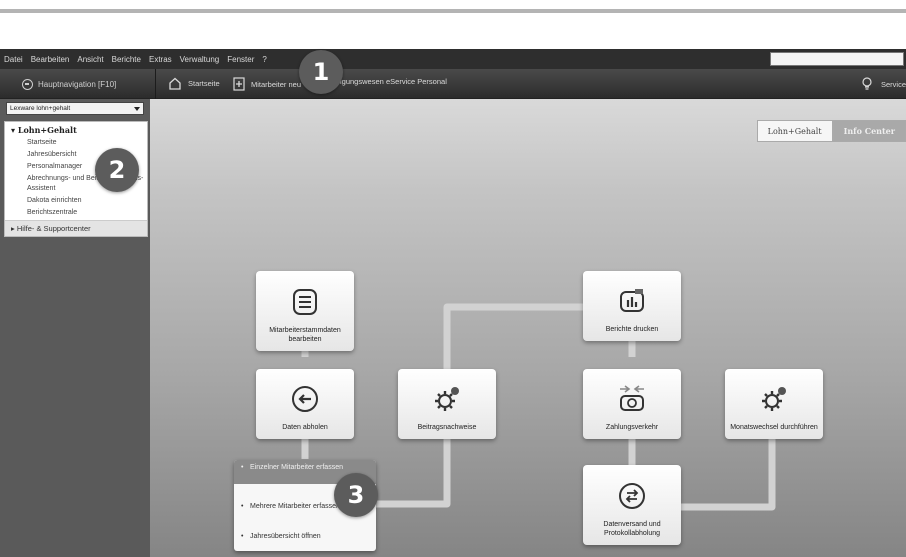 This screenshot has width=906, height=557. What do you see at coordinates (296, 467) in the screenshot?
I see `menu-item-label: Einzelner Mitarbeiter erfassen` at bounding box center [296, 467].